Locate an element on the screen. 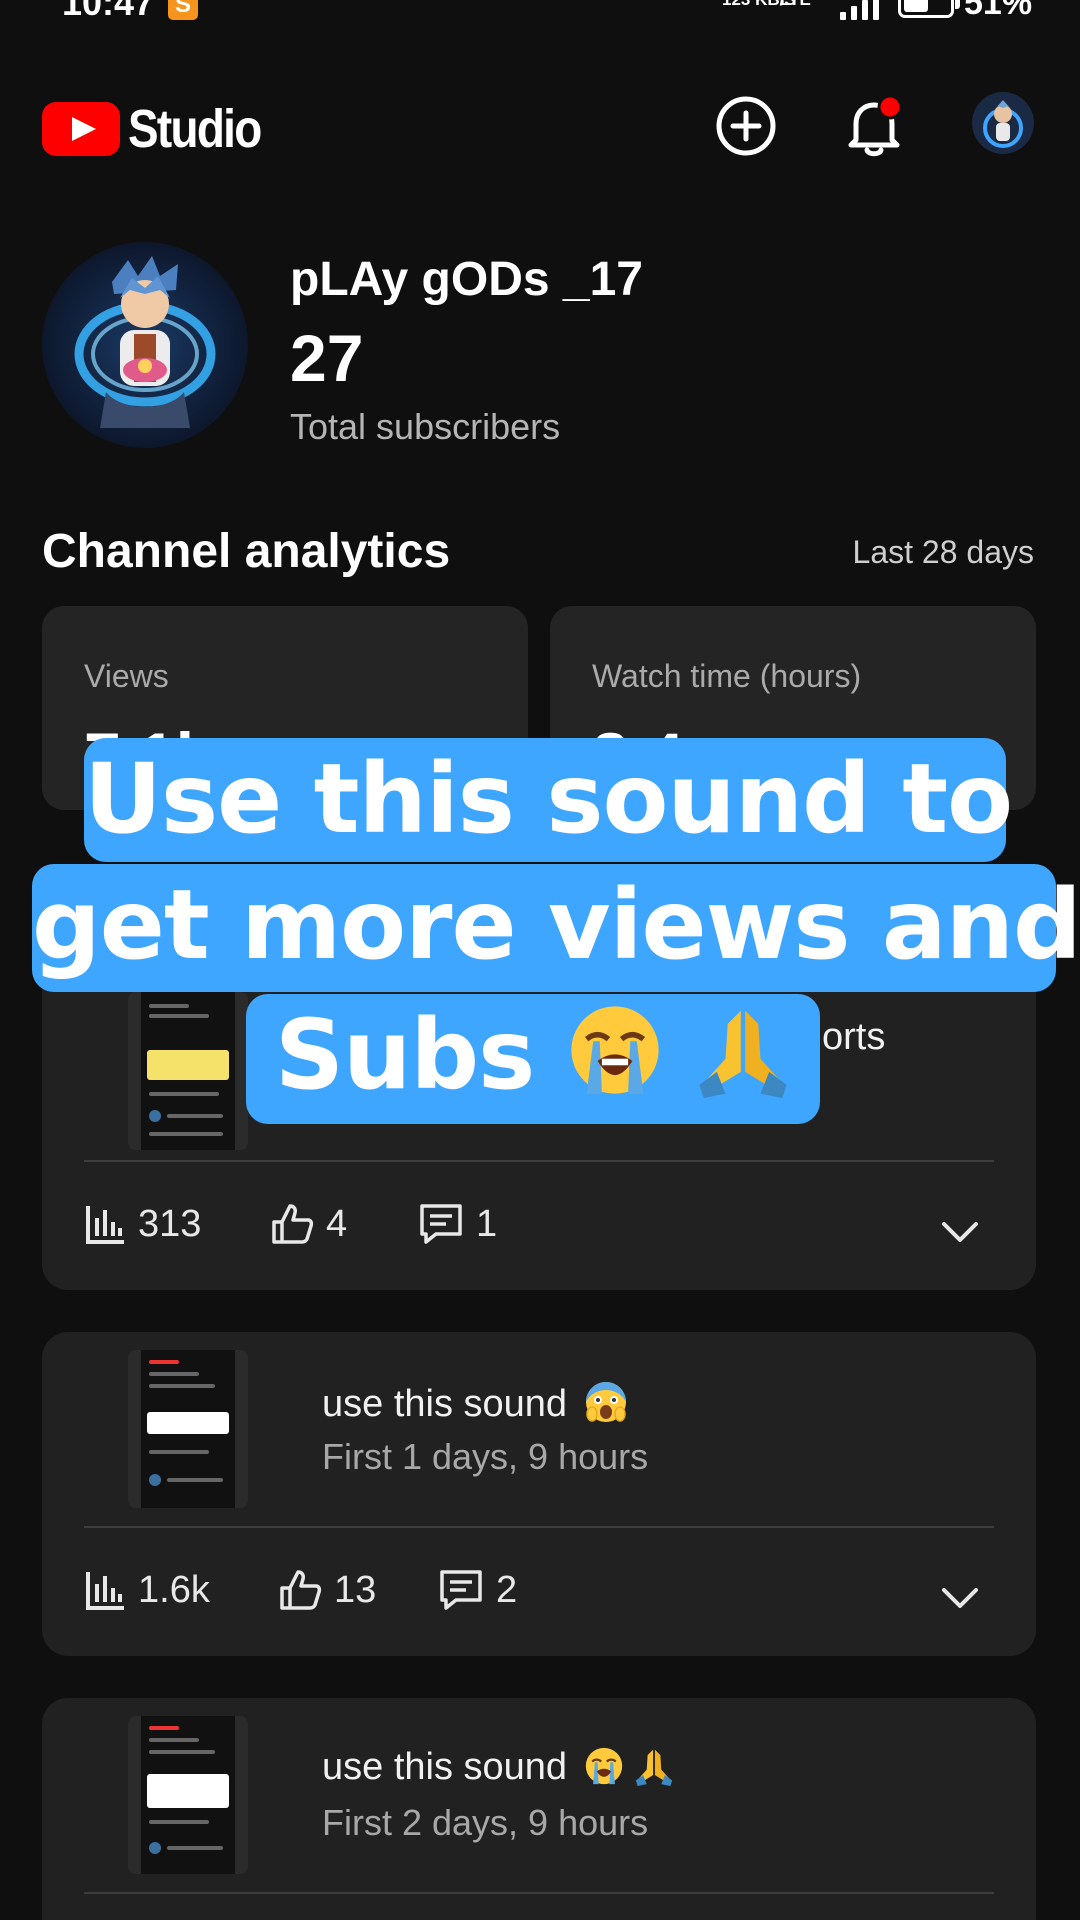 This screenshot has width=1080, height=1920. views-metric: 1.6k is located at coordinates (147, 1590).